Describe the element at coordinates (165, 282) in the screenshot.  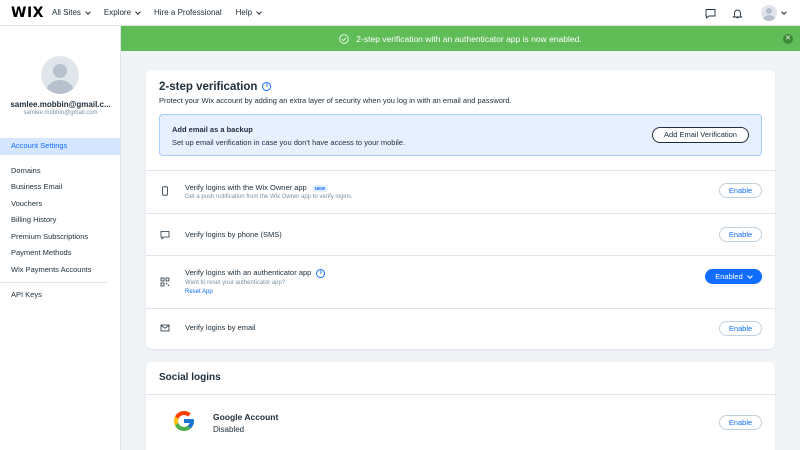
I see `qr-code-icon` at that location.